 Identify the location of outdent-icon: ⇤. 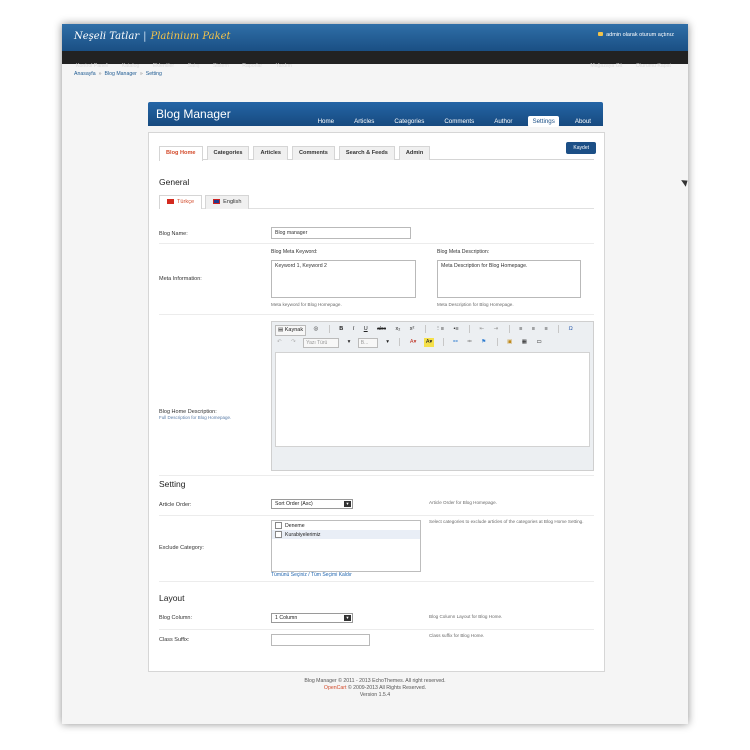
(482, 329).